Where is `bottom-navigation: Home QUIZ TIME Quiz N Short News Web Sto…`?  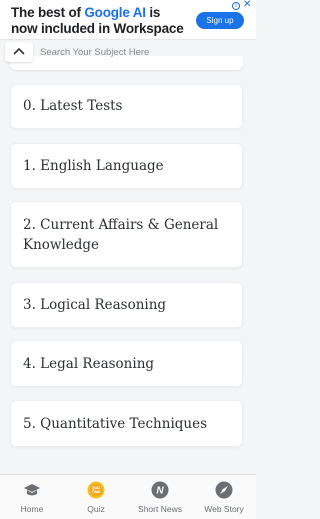
bottom-navigation: Home QUIZ TIME Quiz N Short News Web Sto… is located at coordinates (128, 496).